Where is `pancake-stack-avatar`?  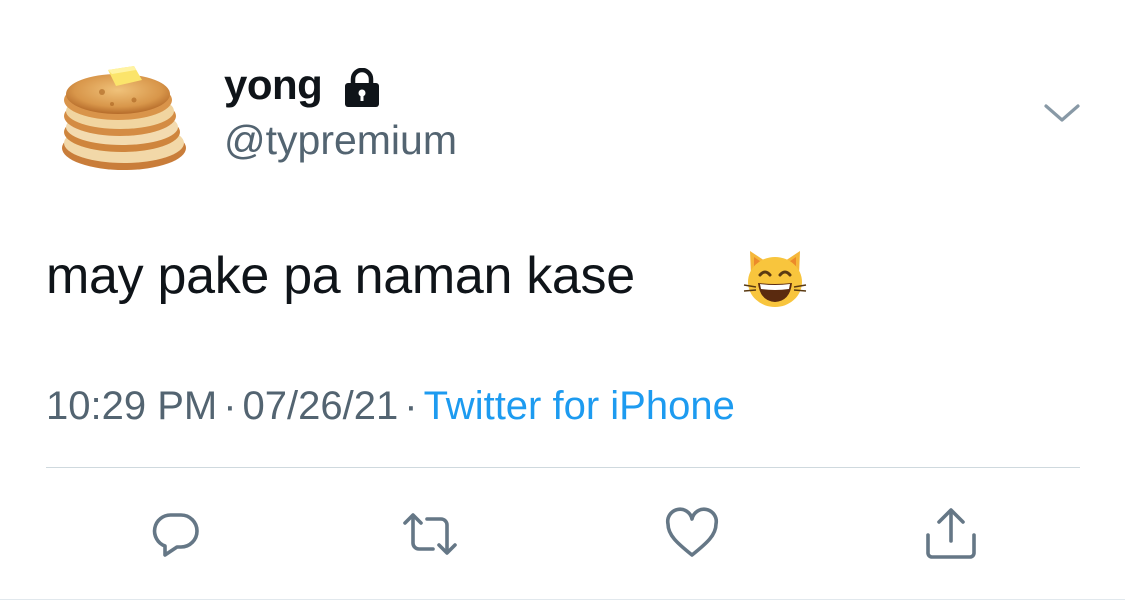
pancake-stack-avatar is located at coordinates (124, 118).